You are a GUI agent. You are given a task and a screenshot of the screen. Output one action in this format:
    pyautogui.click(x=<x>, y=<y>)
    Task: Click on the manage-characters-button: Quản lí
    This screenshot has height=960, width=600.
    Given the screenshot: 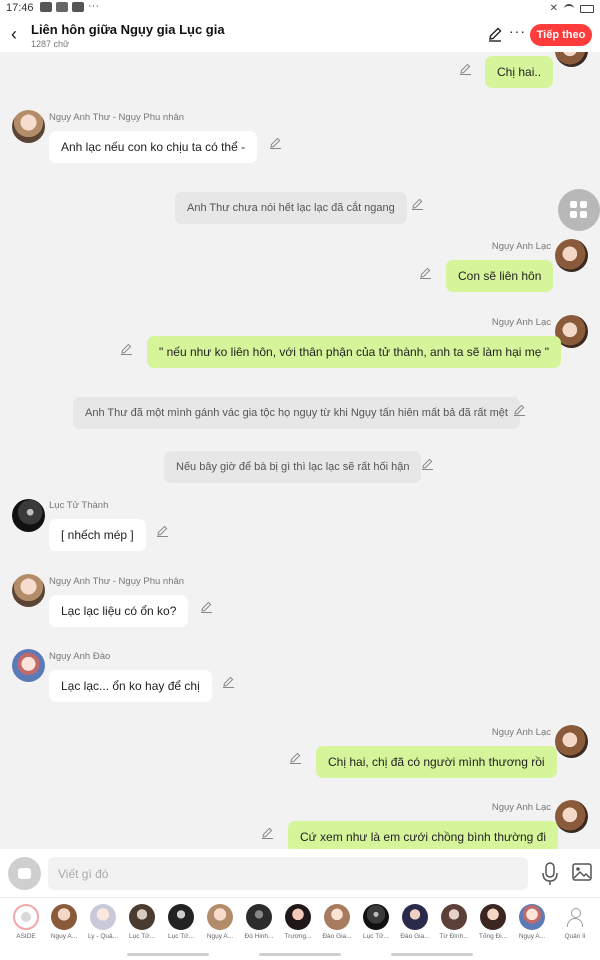 What is the action you would take?
    pyautogui.click(x=575, y=922)
    